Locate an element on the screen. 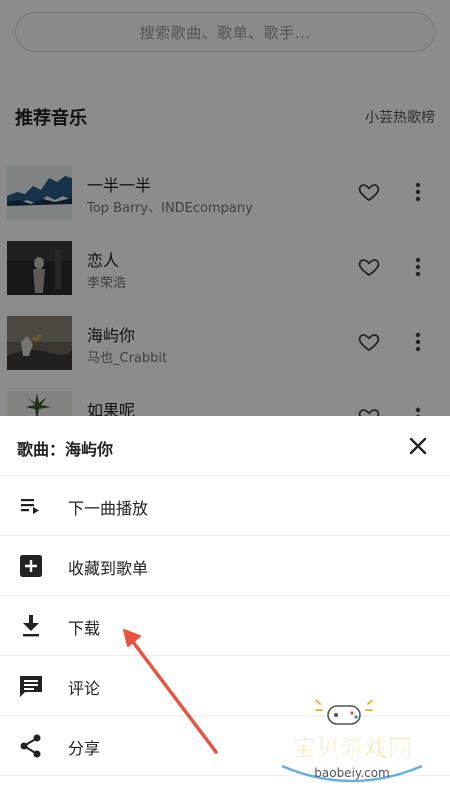 Image resolution: width=450 pixels, height=800 pixels. menu-item-add-to-playlist: 收藏到歌单 is located at coordinates (225, 566).